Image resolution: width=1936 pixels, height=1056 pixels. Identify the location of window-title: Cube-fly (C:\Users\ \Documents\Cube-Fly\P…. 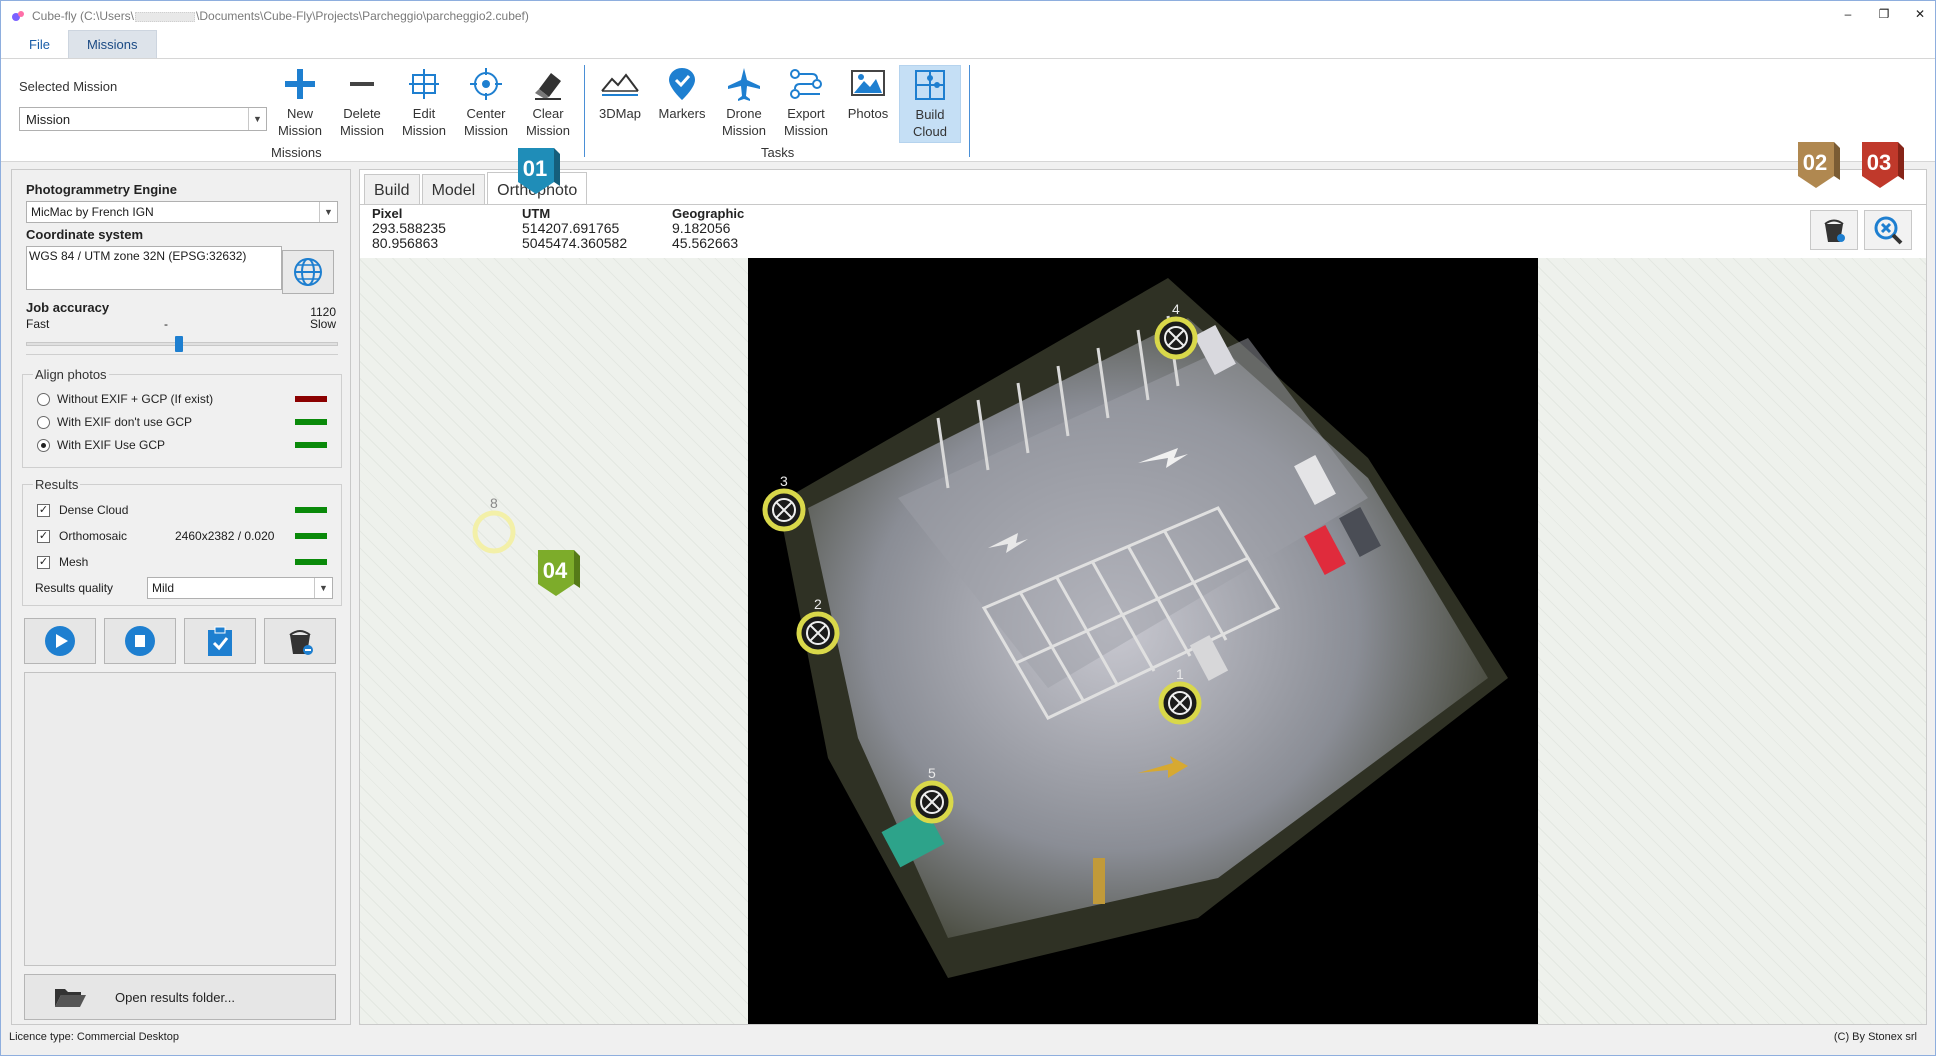
(280, 16).